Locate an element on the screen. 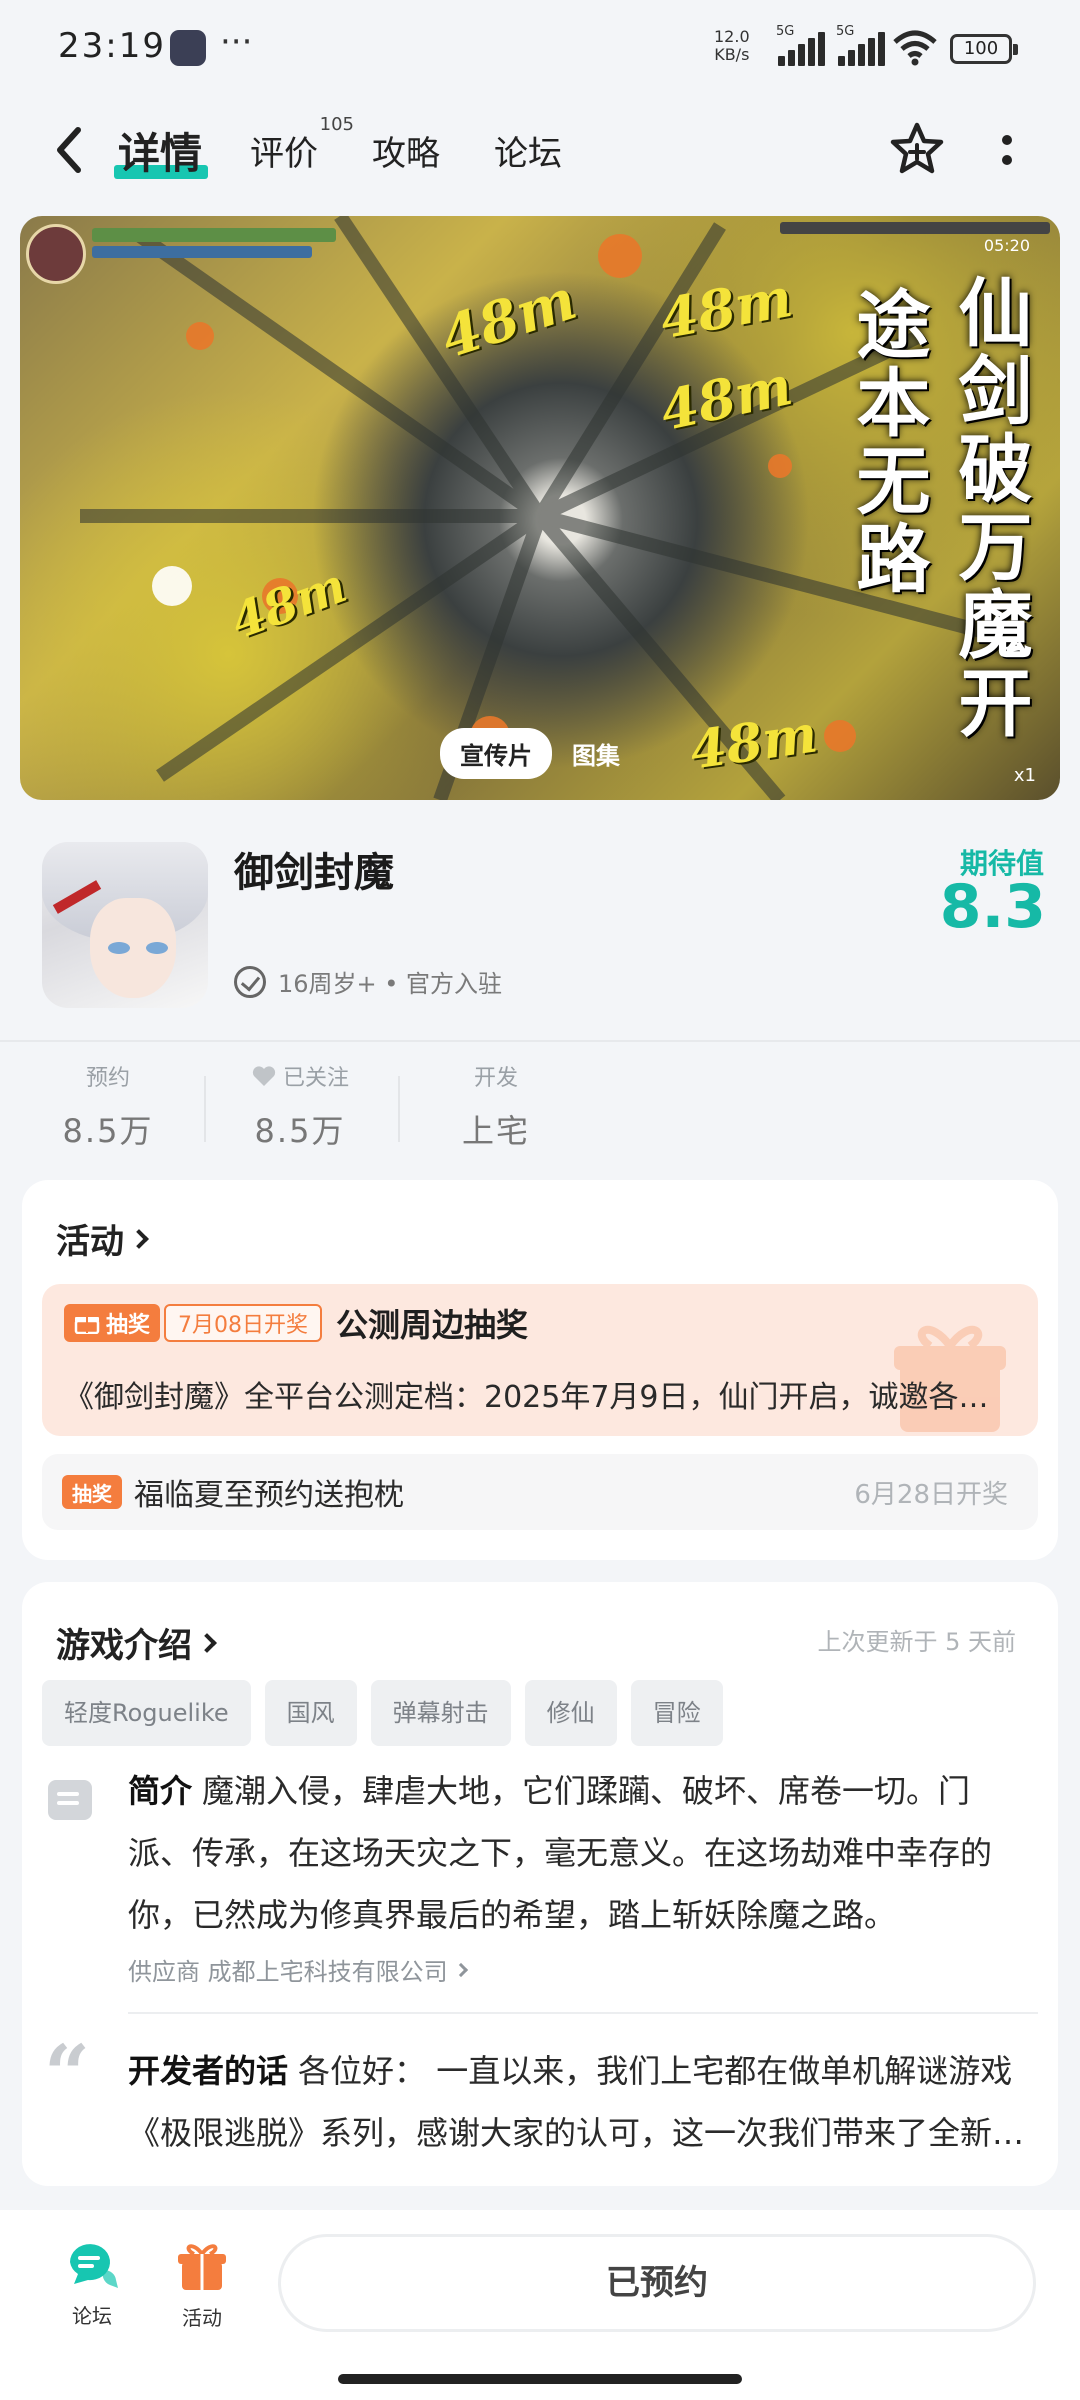 The image size is (1080, 2400). stat-value: 8.5万 is located at coordinates (108, 1131).